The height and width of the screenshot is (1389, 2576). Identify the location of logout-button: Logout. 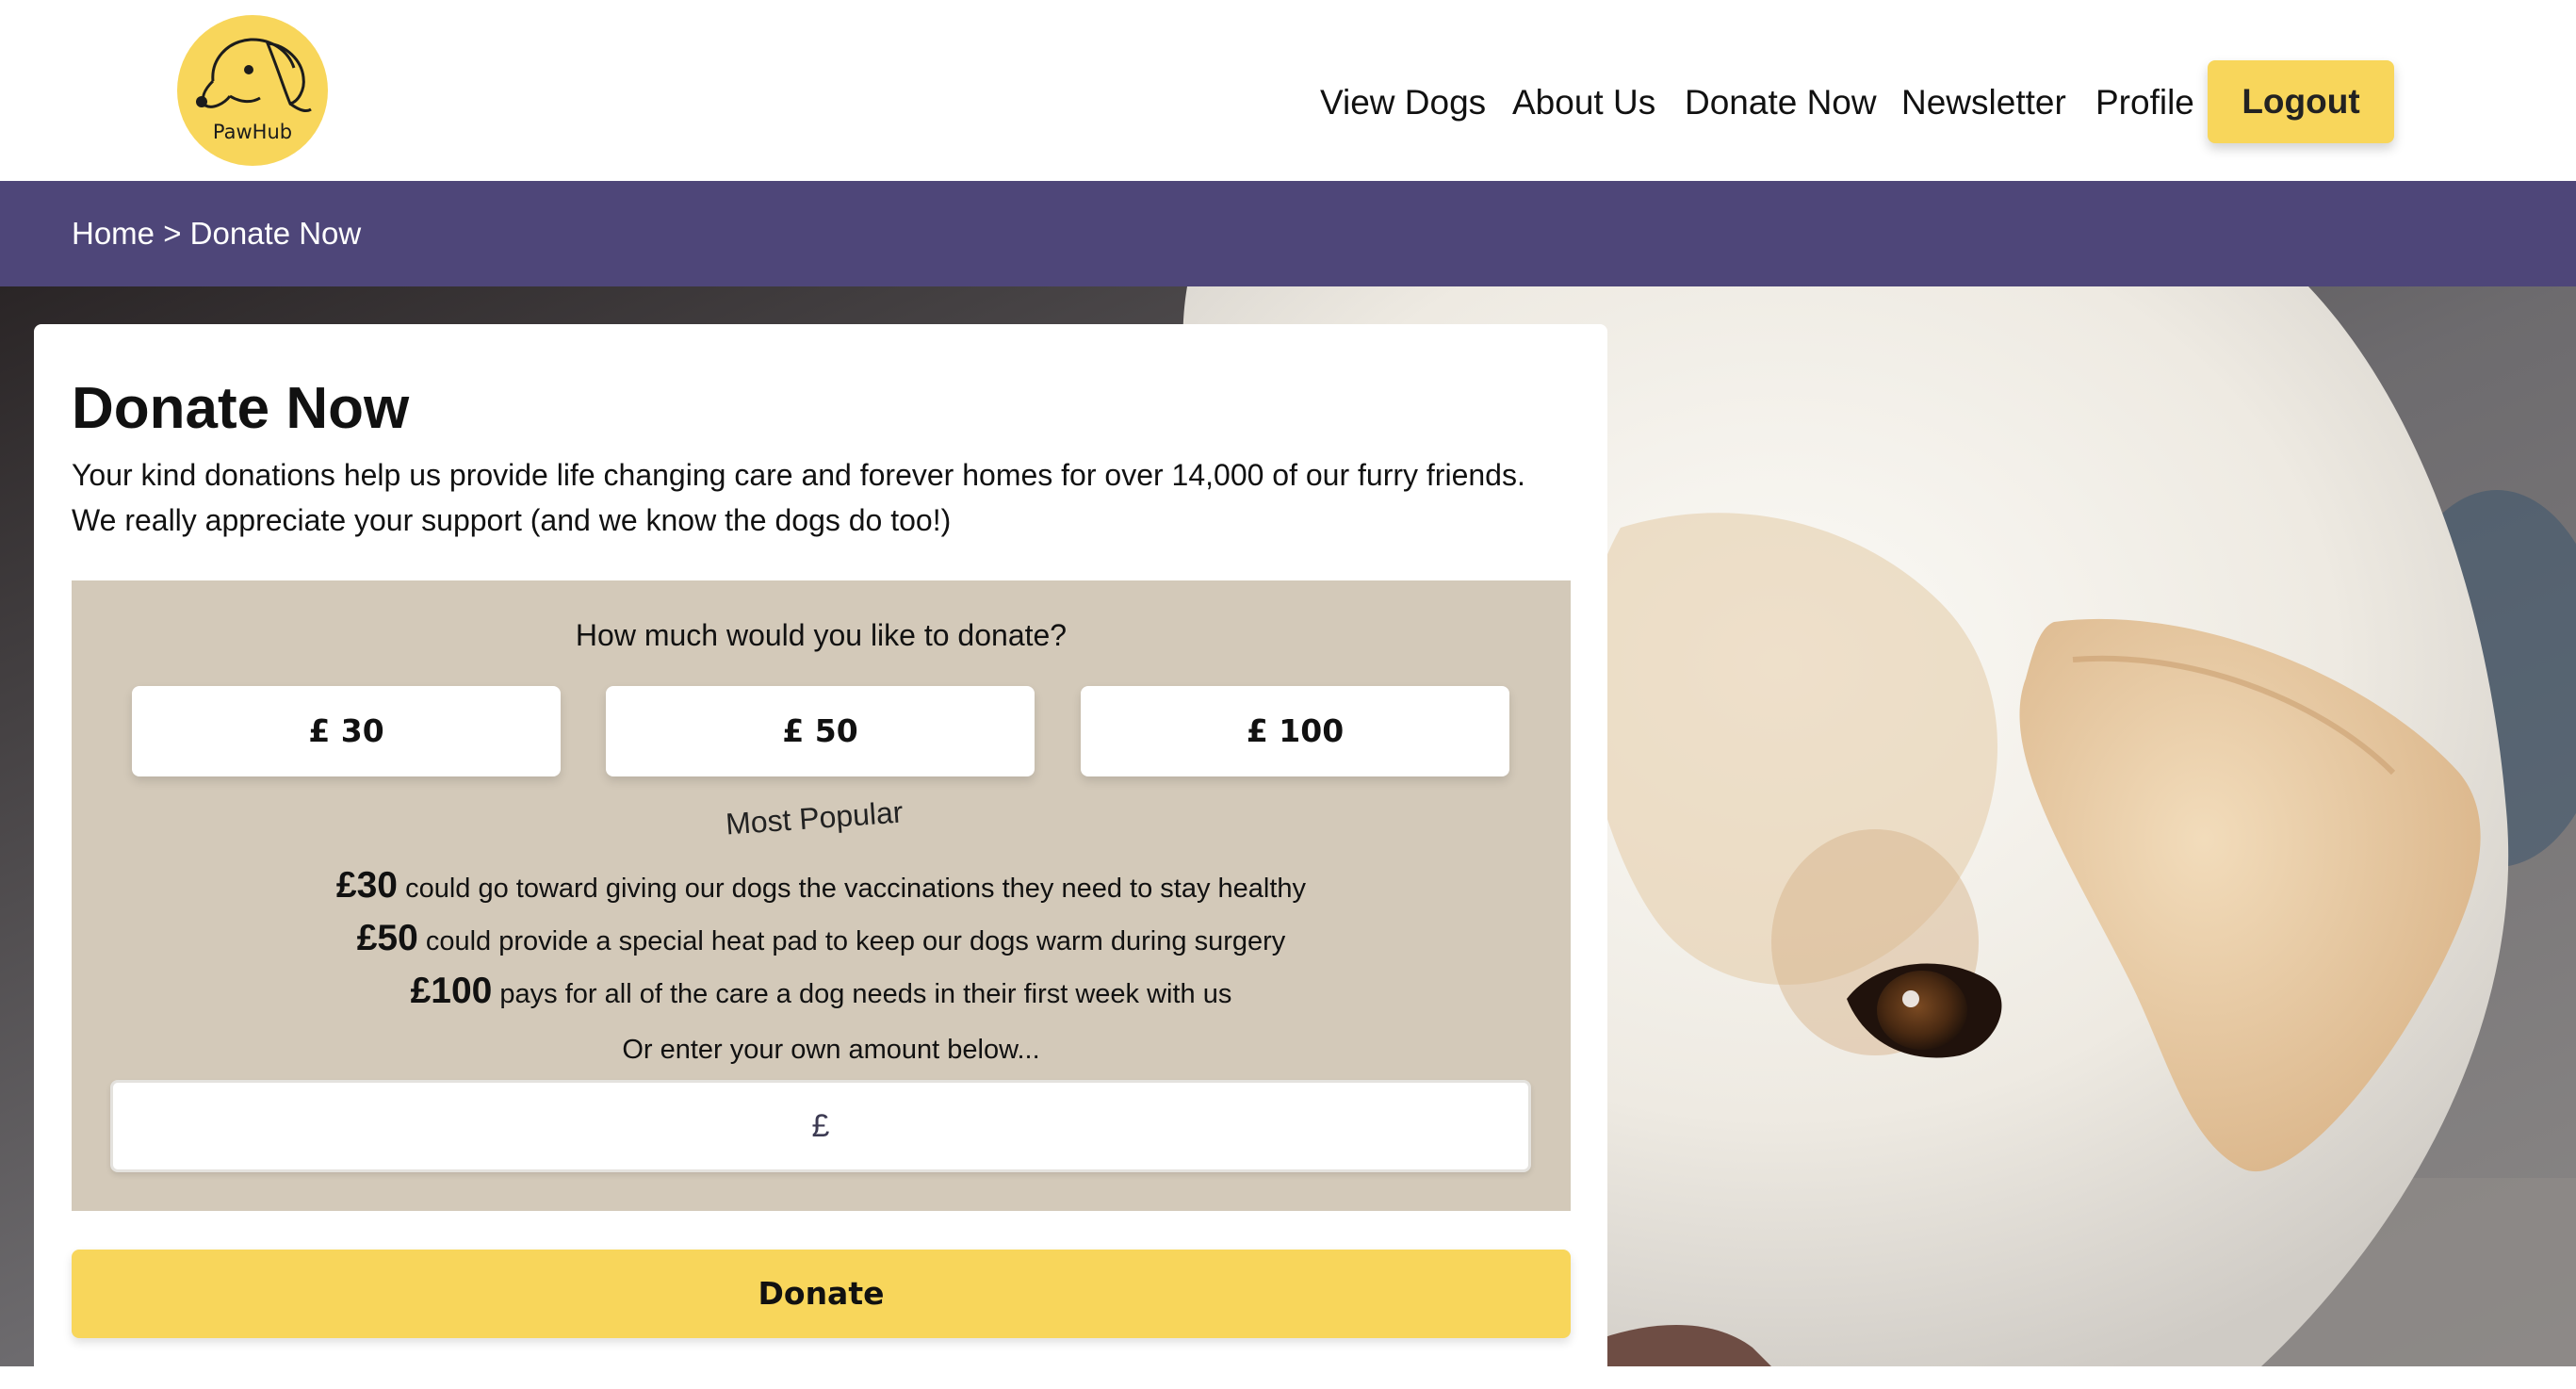
(2301, 102).